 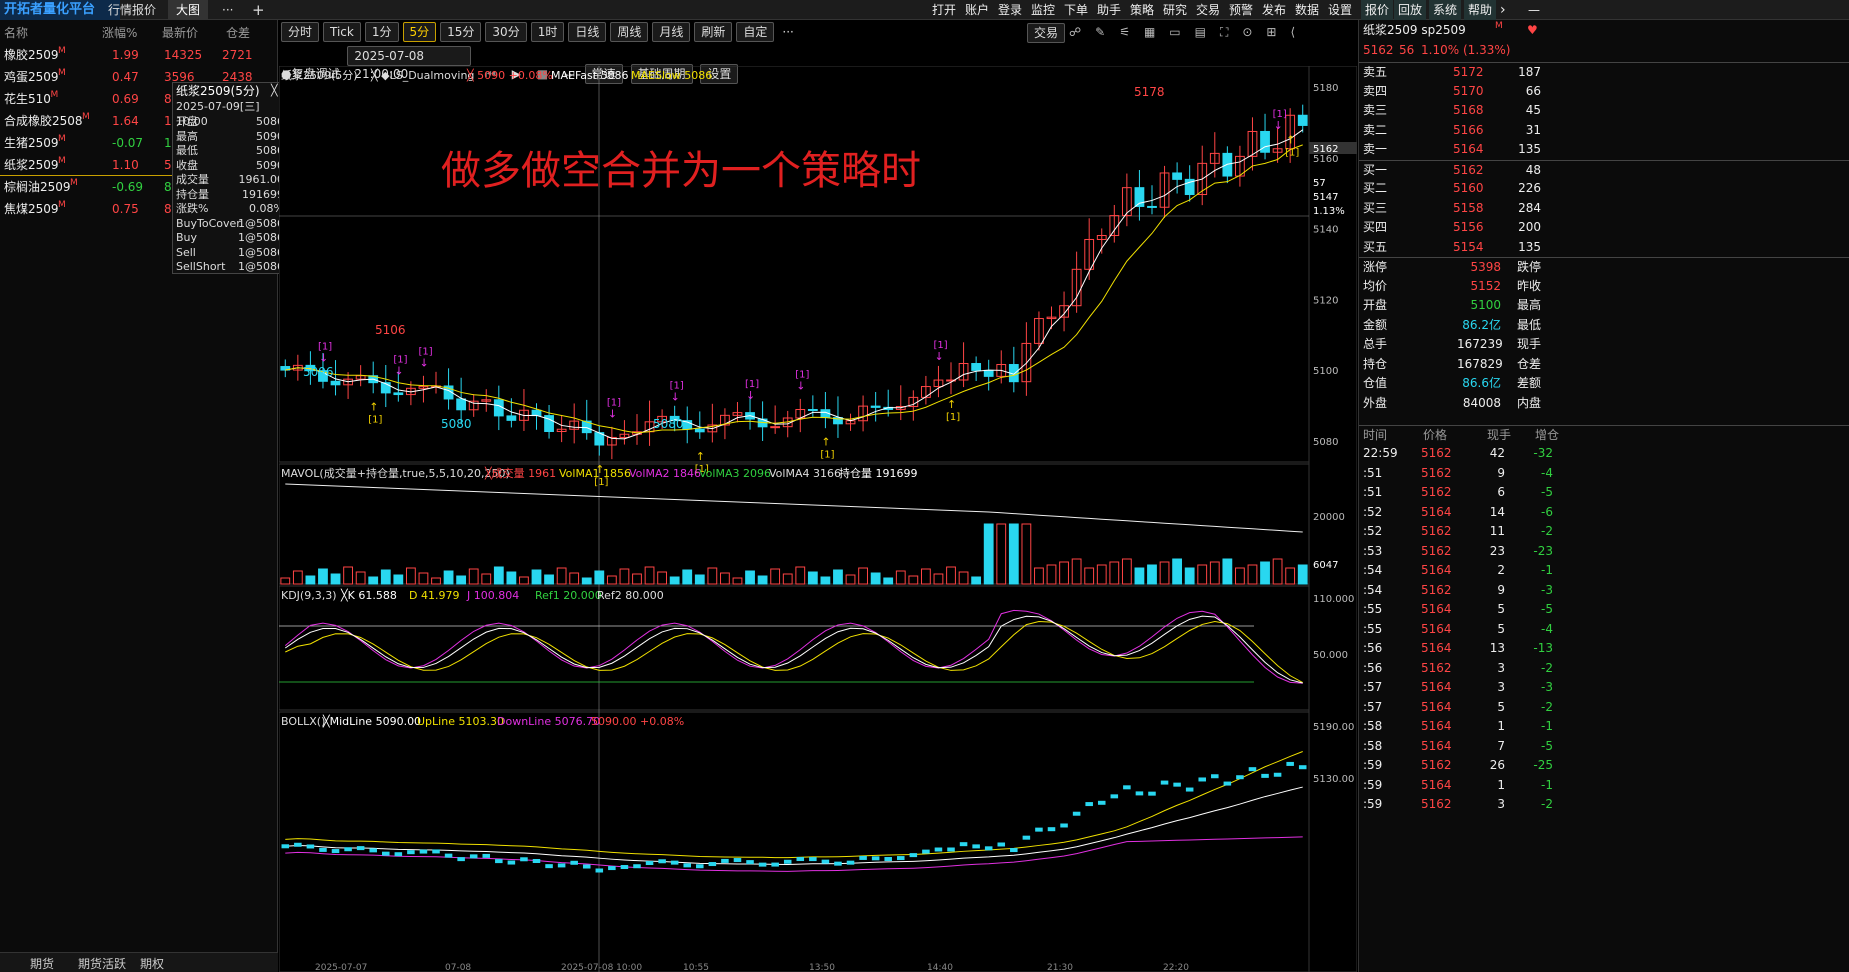 What do you see at coordinates (1468, 169) in the screenshot?
I see `orderbook-price: 5162` at bounding box center [1468, 169].